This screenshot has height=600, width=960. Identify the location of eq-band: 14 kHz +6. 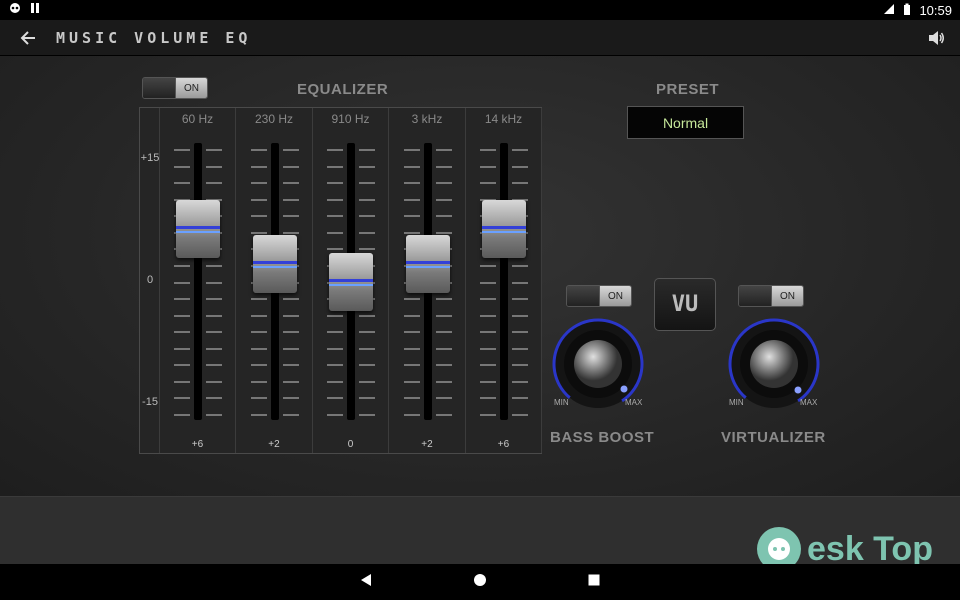
(504, 280).